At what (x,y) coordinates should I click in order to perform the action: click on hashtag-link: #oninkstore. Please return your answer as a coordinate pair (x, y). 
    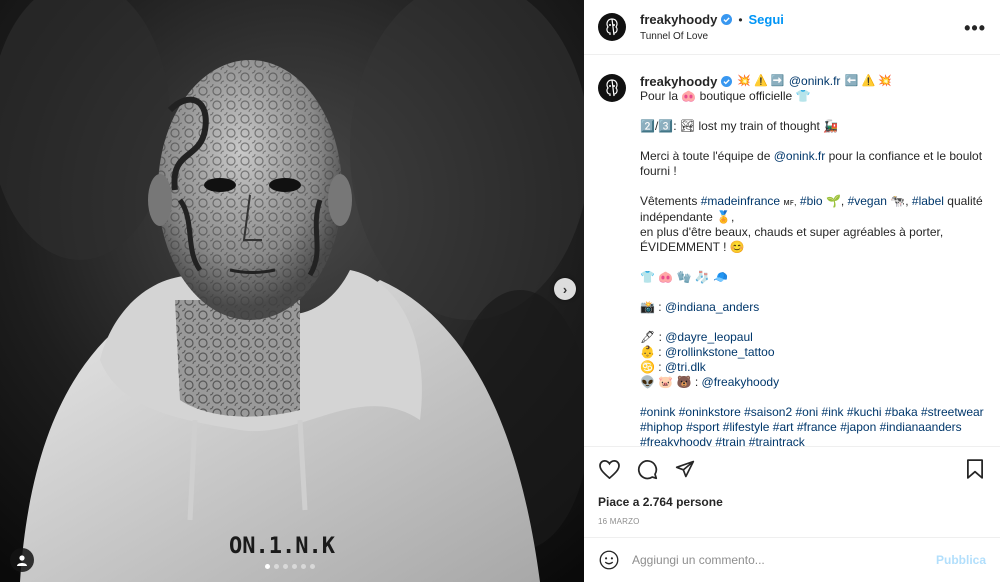
    Looking at the image, I should click on (710, 412).